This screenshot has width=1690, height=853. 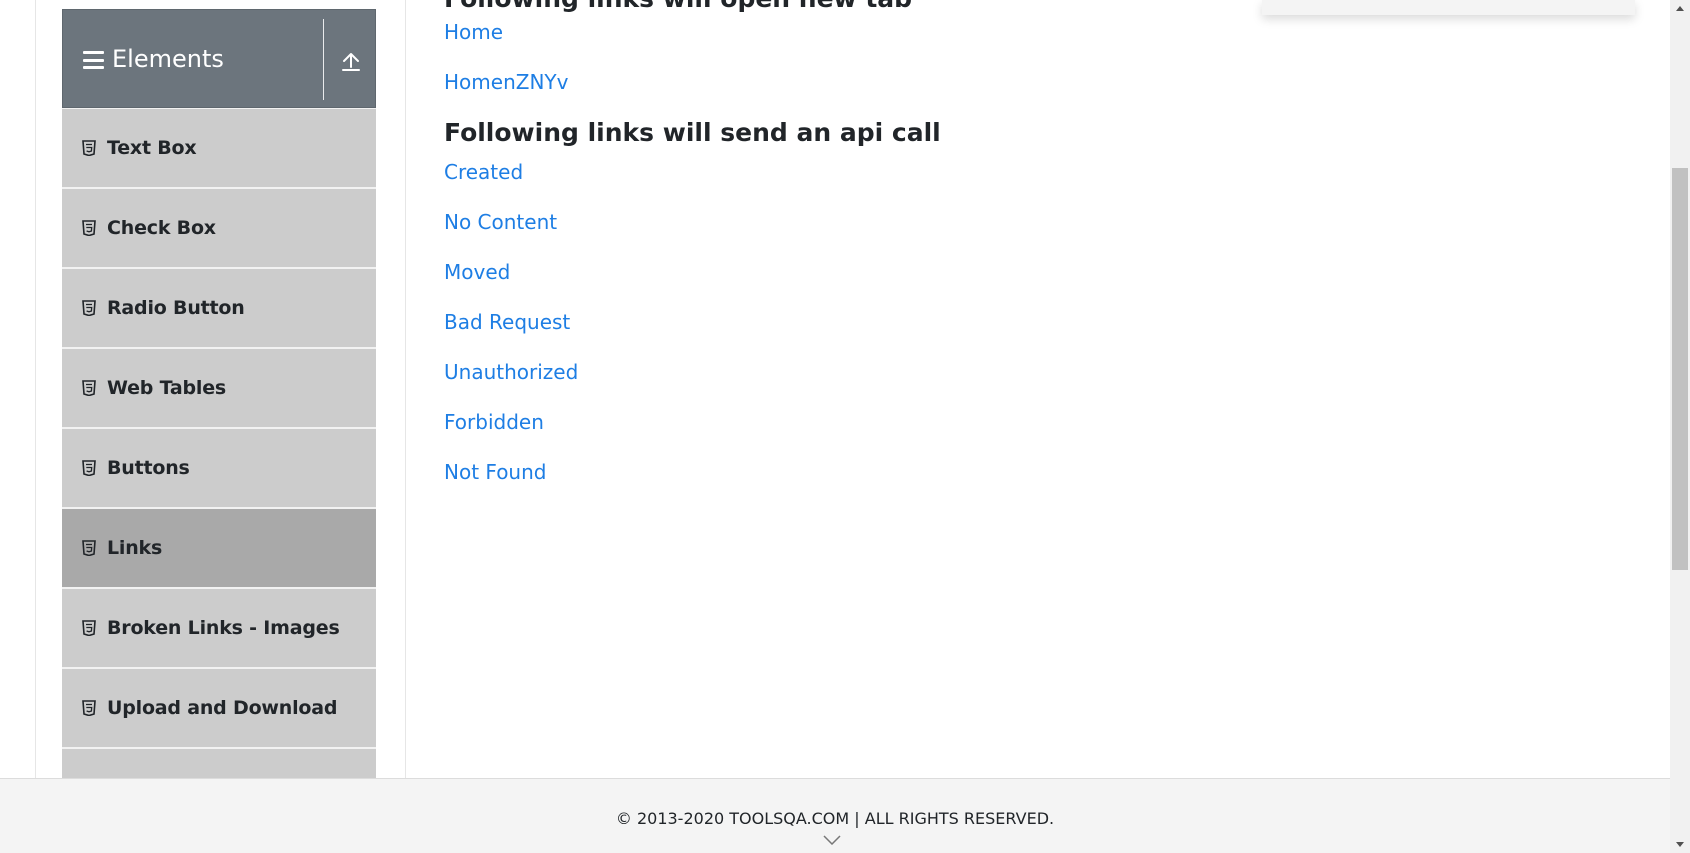 What do you see at coordinates (148, 468) in the screenshot?
I see `sidebar-item-label: Buttons` at bounding box center [148, 468].